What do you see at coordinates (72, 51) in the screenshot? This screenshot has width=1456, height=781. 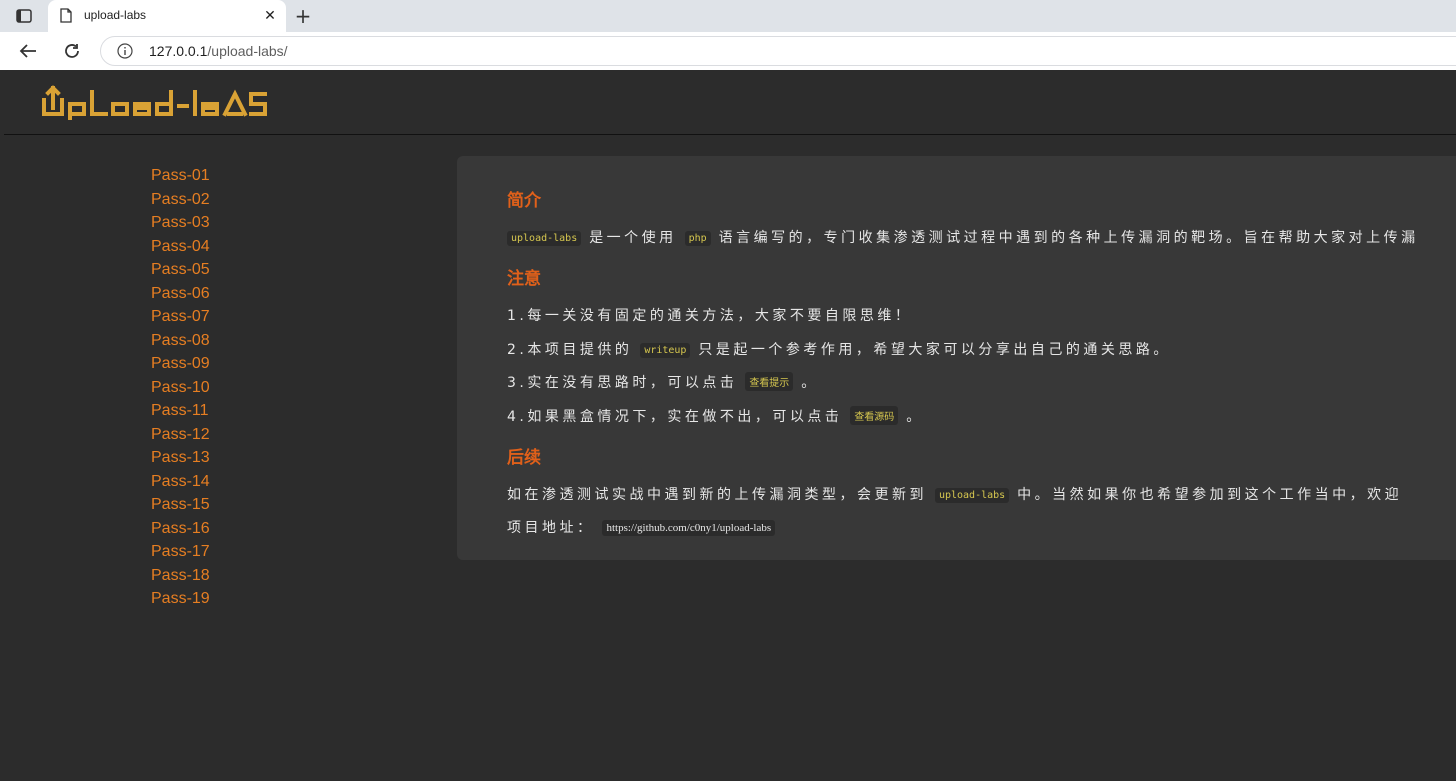 I see `reload-icon` at bounding box center [72, 51].